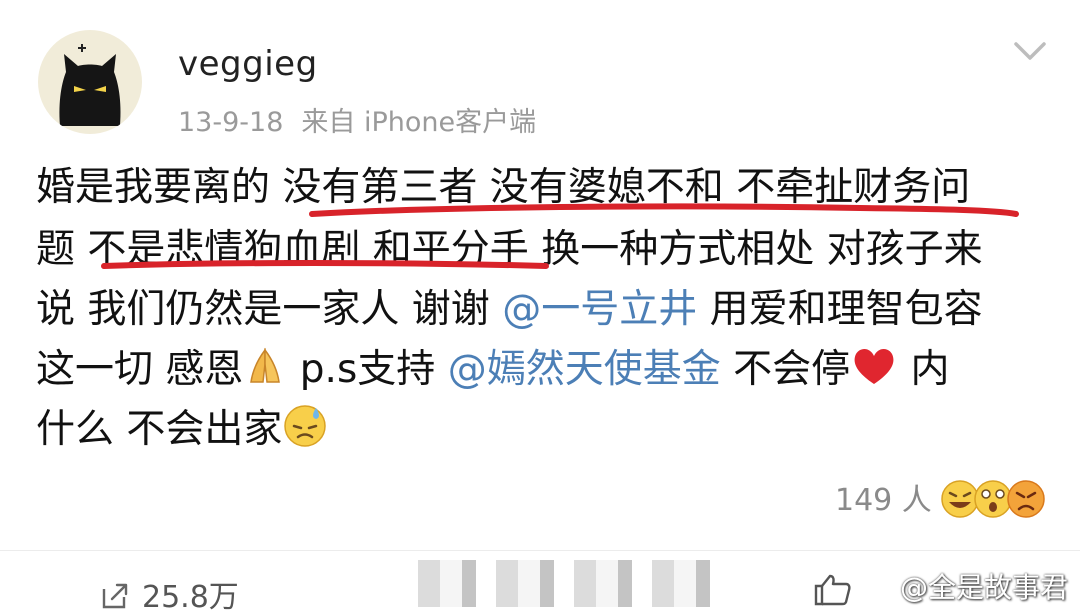 This screenshot has width=1080, height=616. What do you see at coordinates (840, 309) in the screenshot?
I see `text-segment: 用爱和理智包容` at bounding box center [840, 309].